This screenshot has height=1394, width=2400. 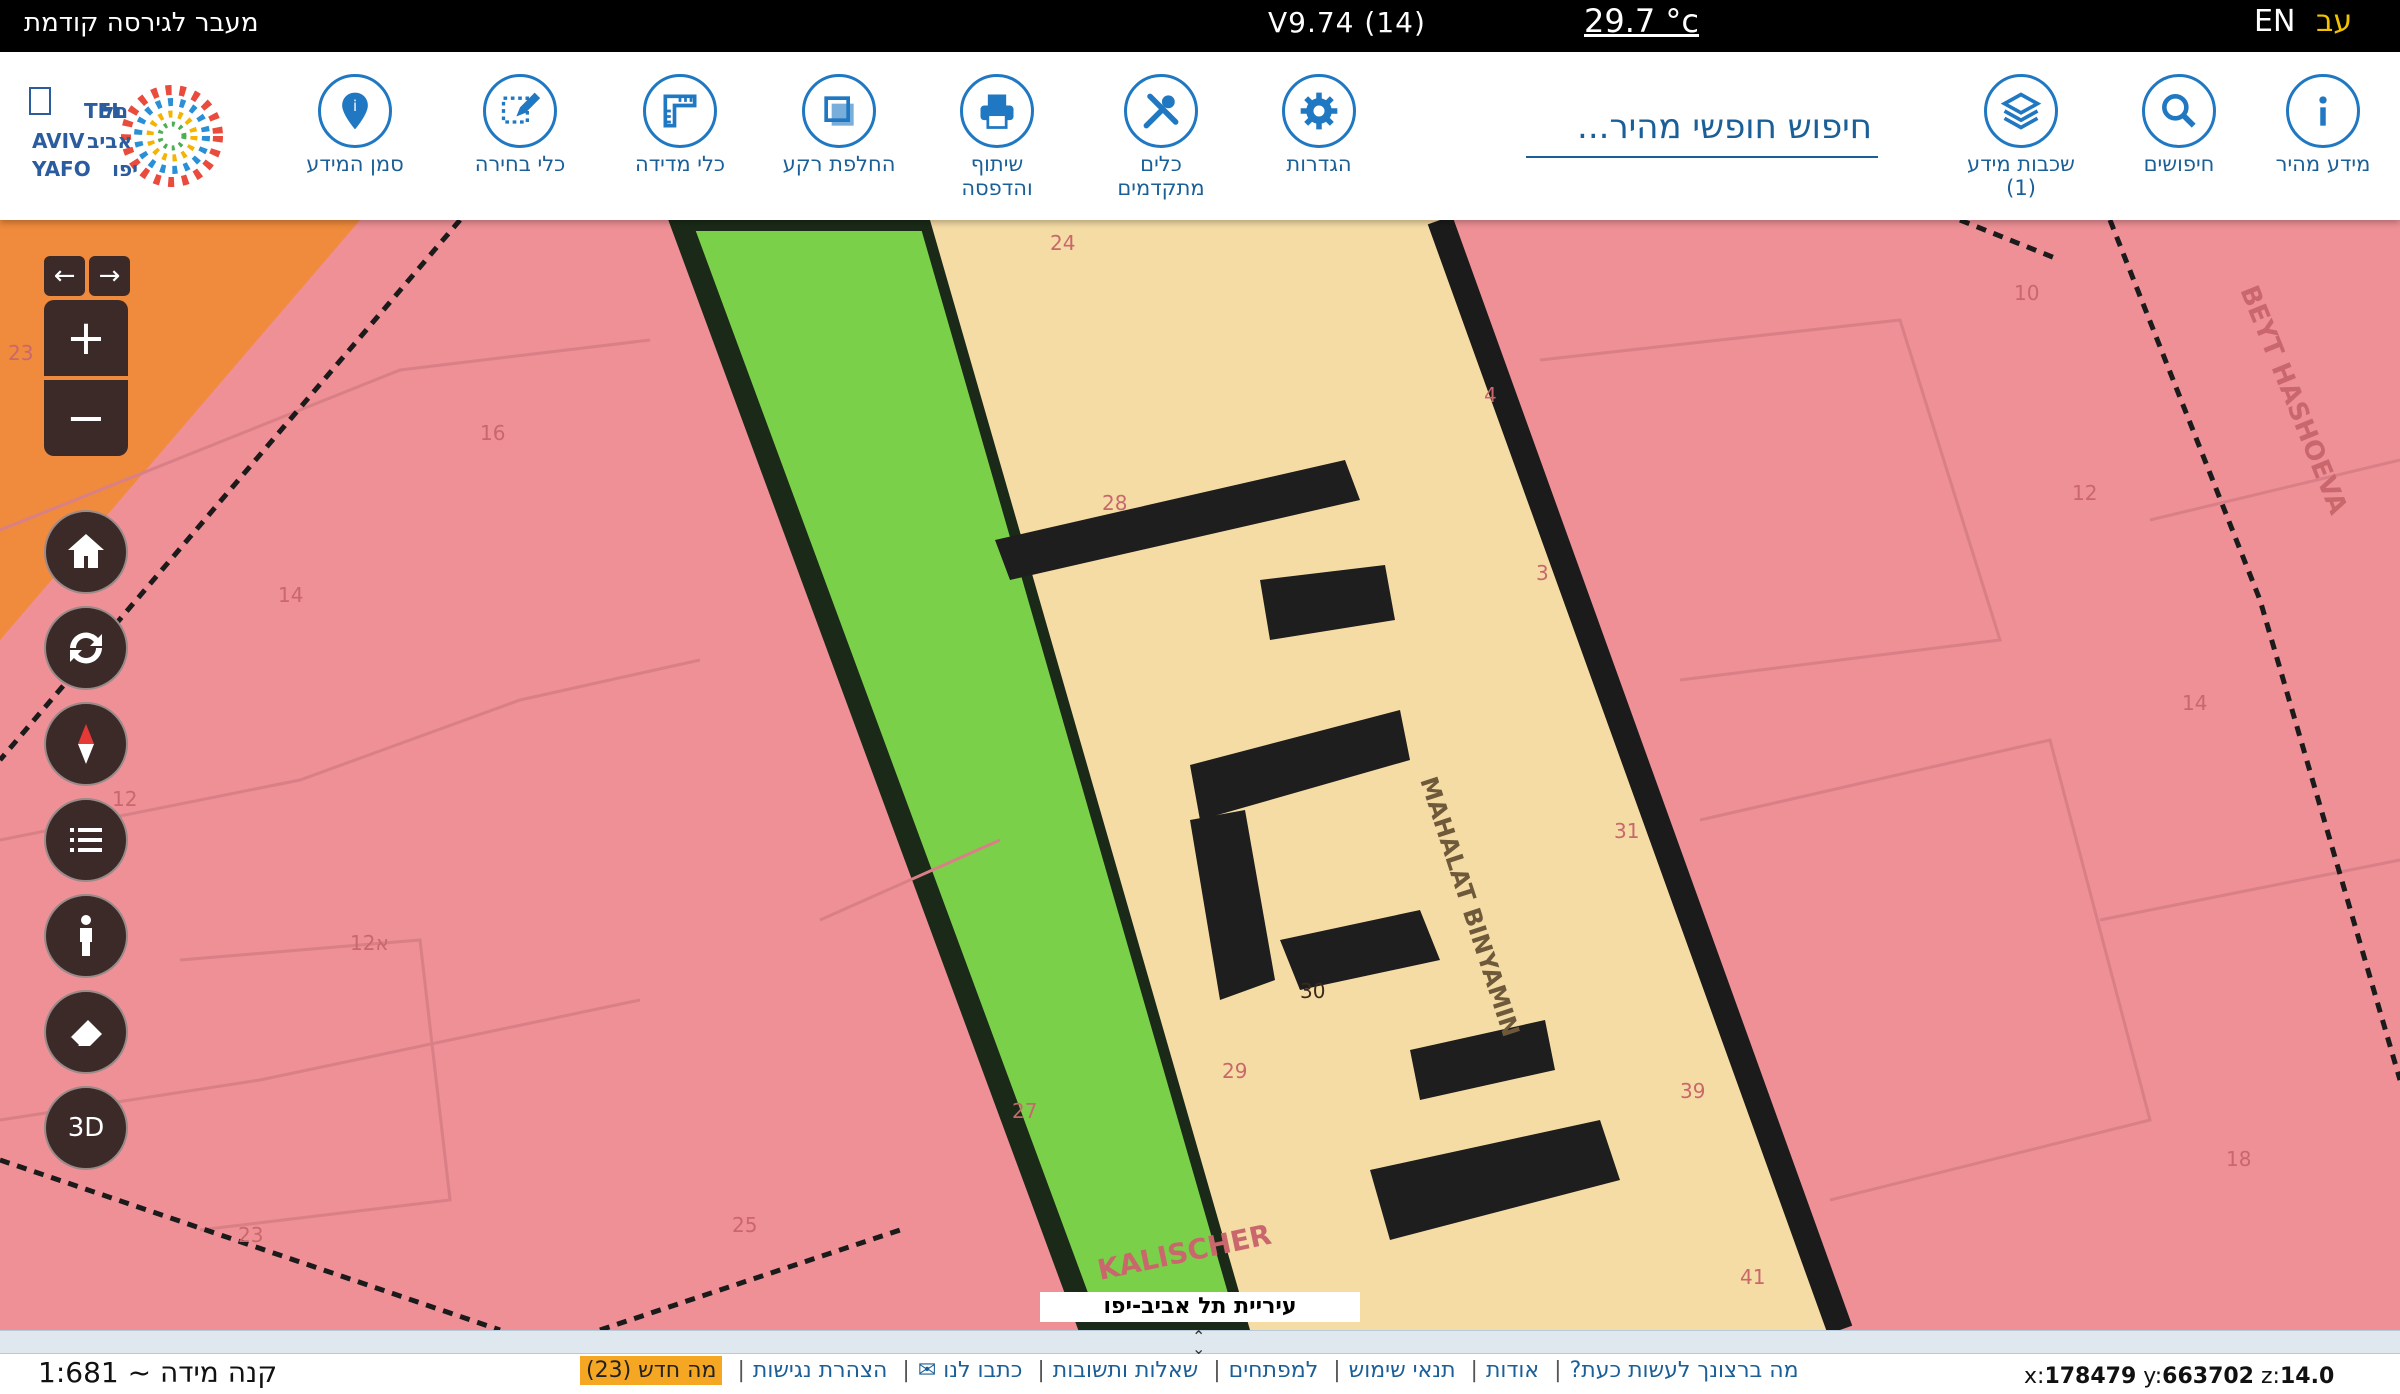 I want to click on compass-button, so click(x=86, y=744).